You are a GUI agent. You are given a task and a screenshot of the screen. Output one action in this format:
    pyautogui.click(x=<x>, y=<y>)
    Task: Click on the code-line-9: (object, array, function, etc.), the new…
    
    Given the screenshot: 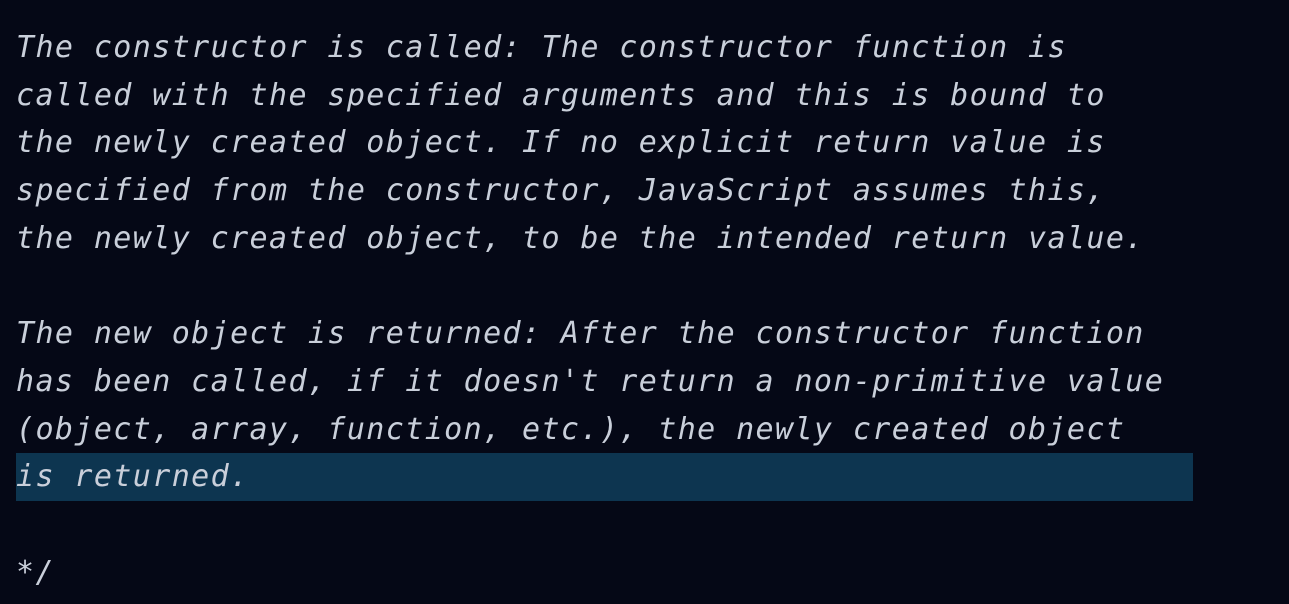 What is the action you would take?
    pyautogui.click(x=571, y=429)
    